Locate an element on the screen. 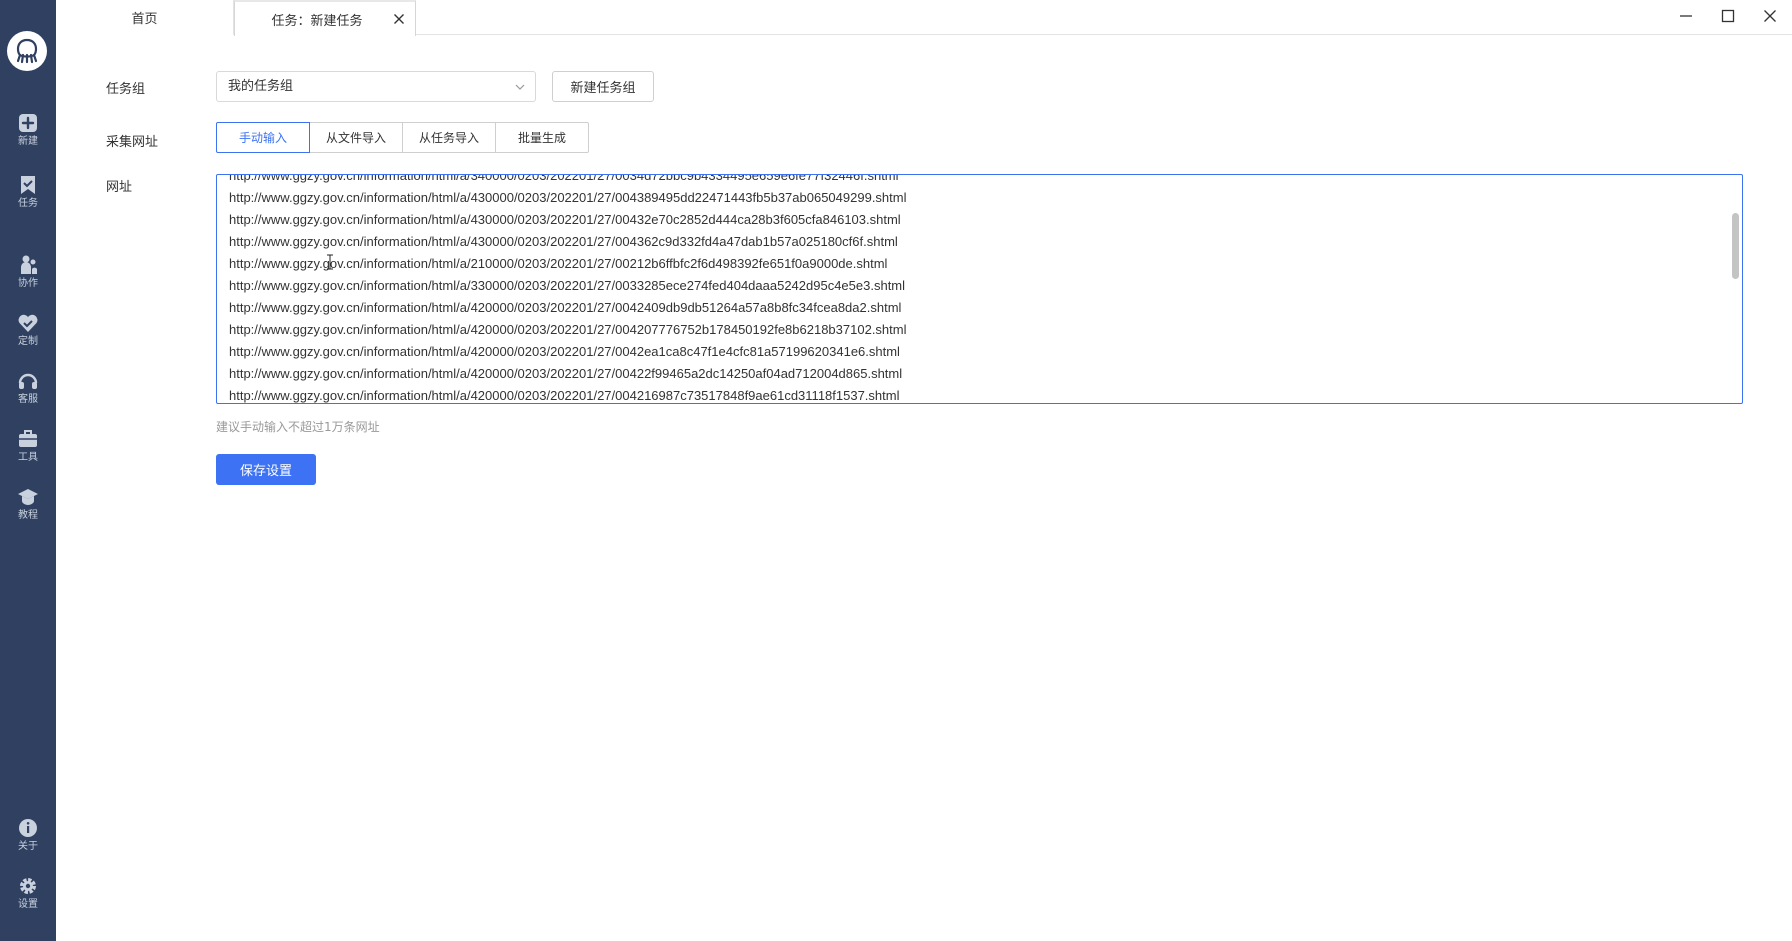 The width and height of the screenshot is (1792, 941). sidebar-item-label: 协作 is located at coordinates (28, 283).